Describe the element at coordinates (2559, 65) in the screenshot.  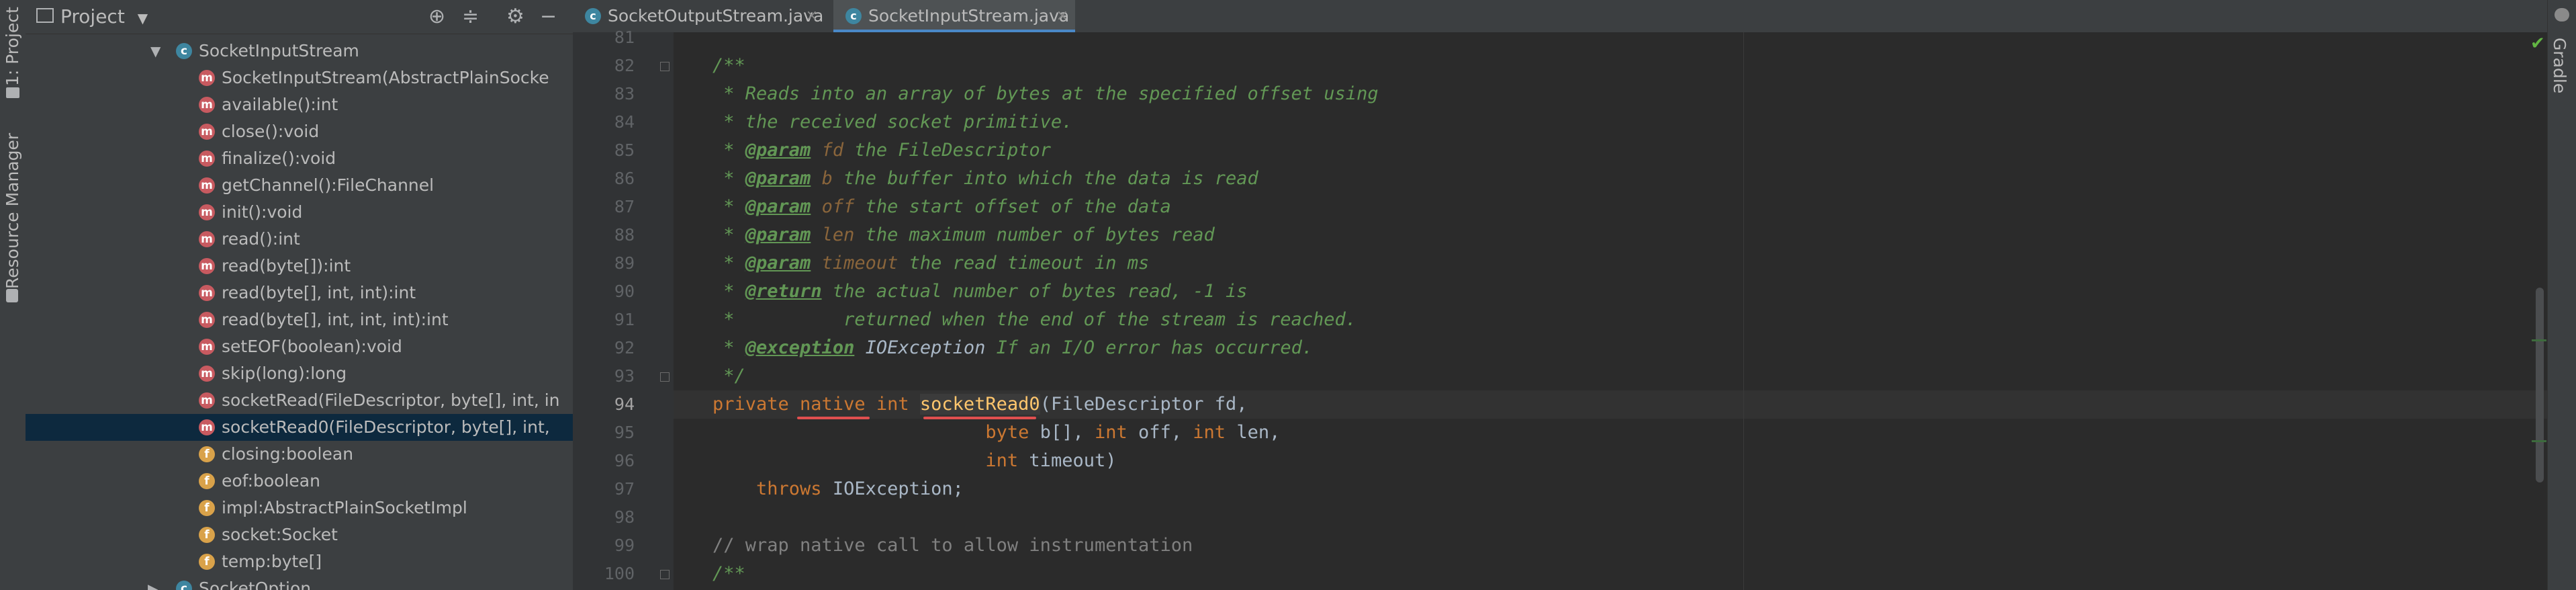
I see `gradle-tool-button: Gradle` at that location.